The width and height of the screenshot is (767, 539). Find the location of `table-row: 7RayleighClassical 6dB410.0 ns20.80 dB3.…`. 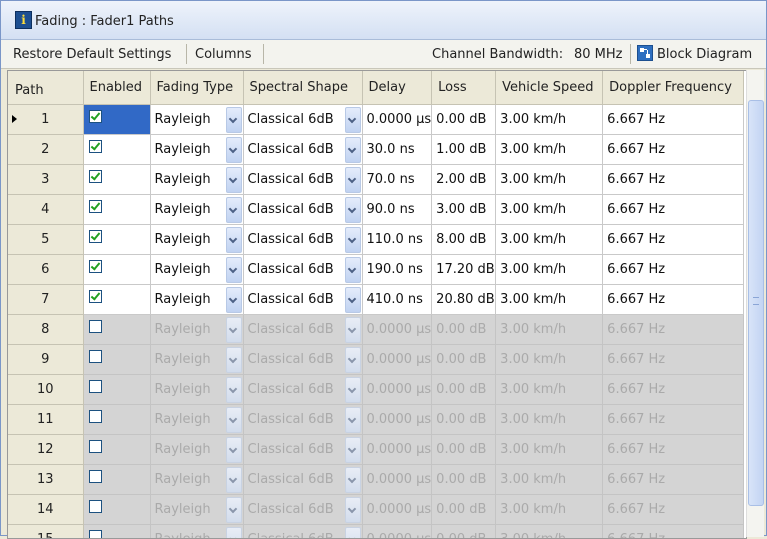

table-row: 7RayleighClassical 6dB410.0 ns20.80 dB3.… is located at coordinates (376, 300).